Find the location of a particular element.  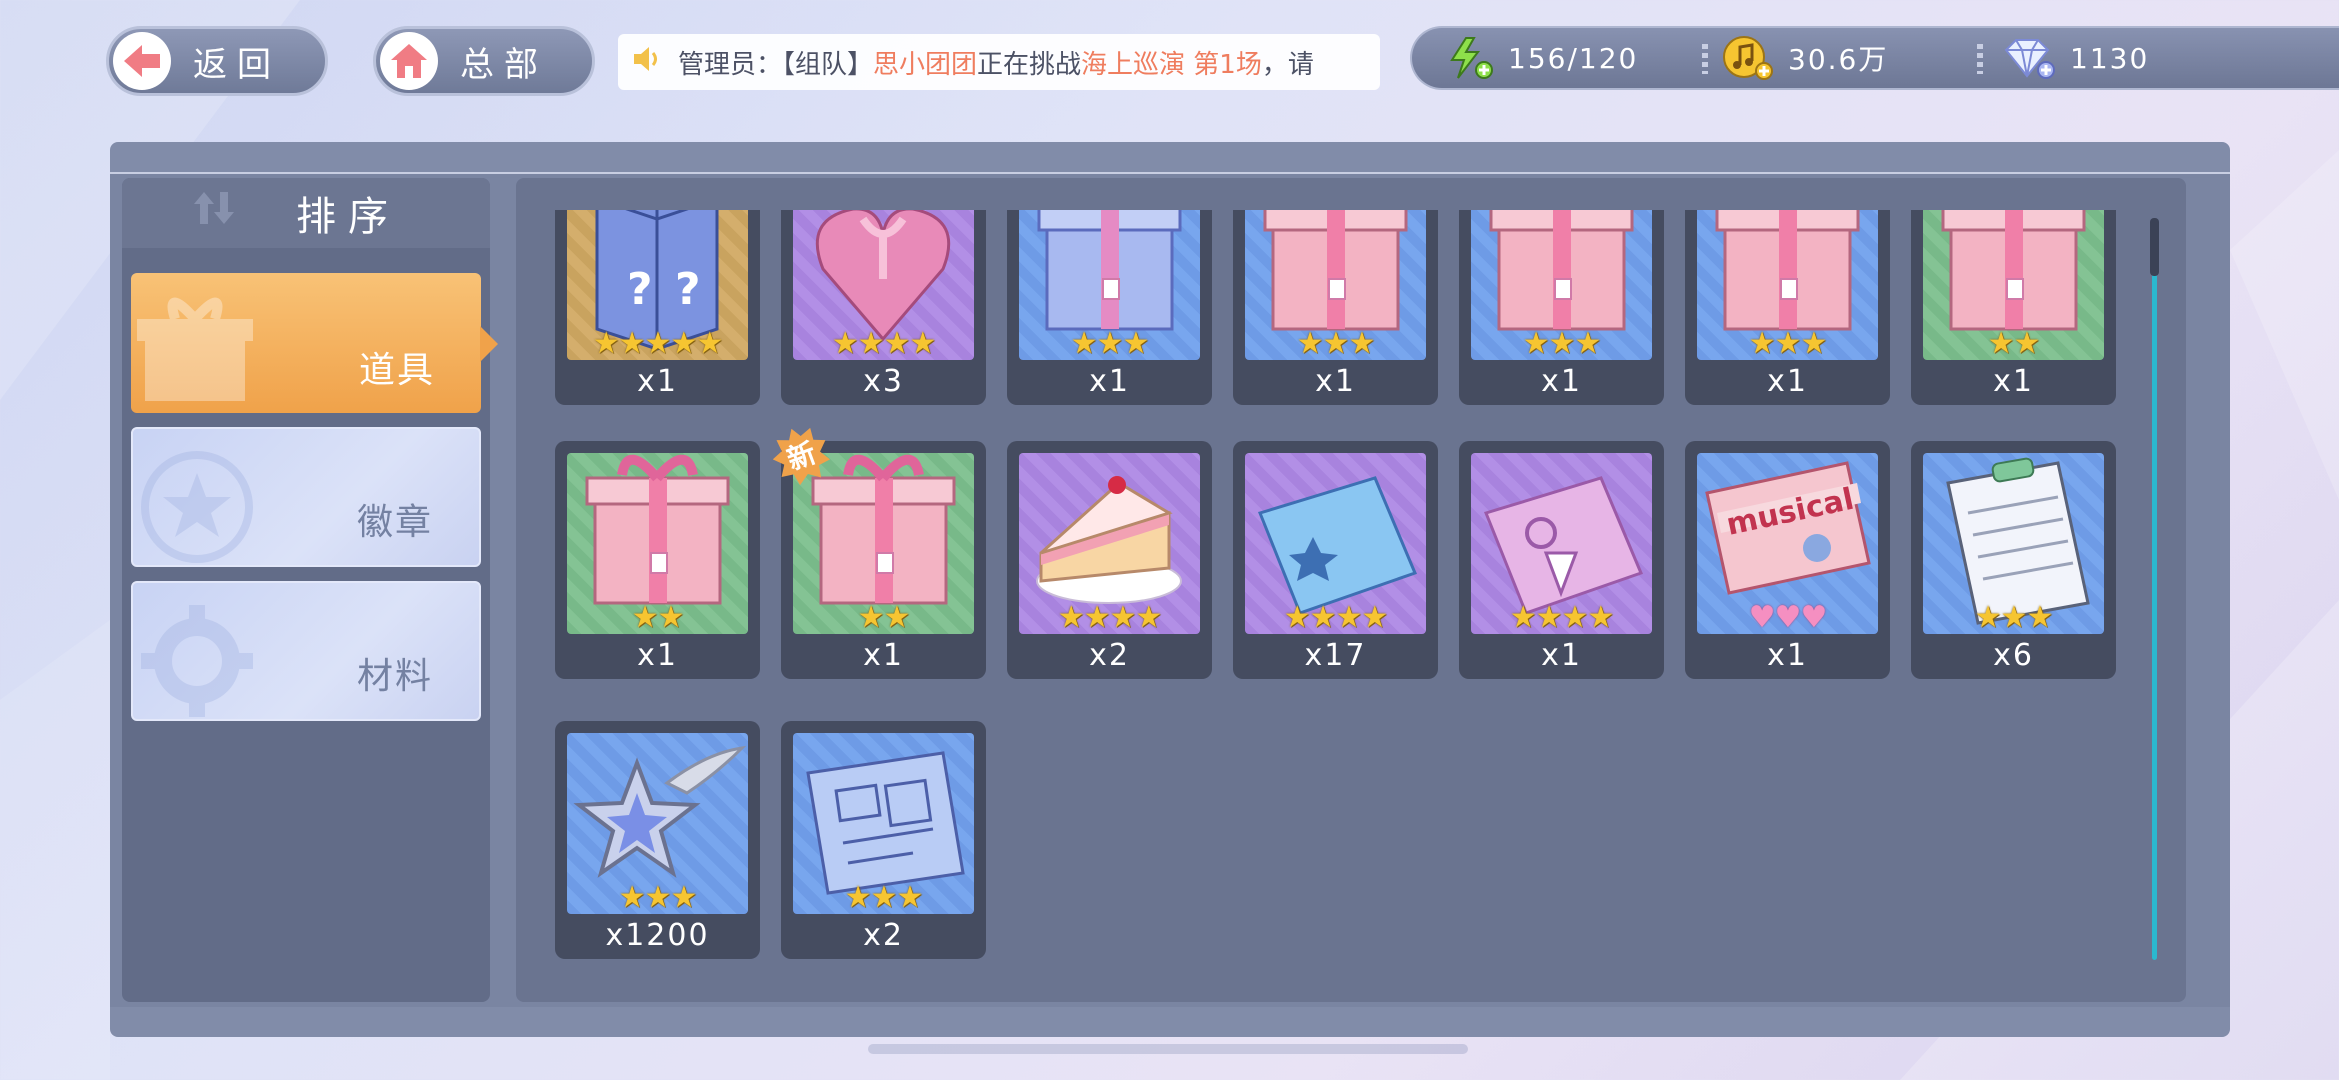

item-quantity: x3 is located at coordinates (883, 381).